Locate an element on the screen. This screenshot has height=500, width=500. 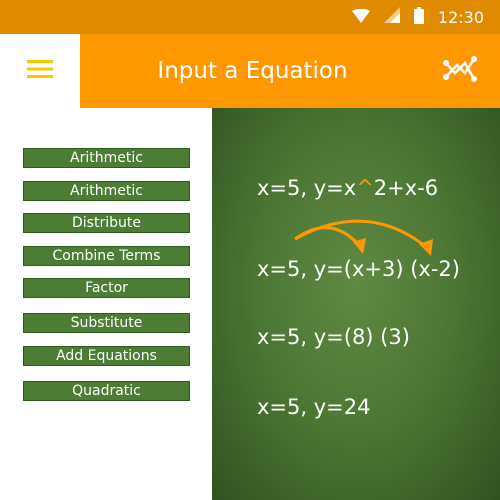
step-button-factor: Factor is located at coordinates (106, 288).